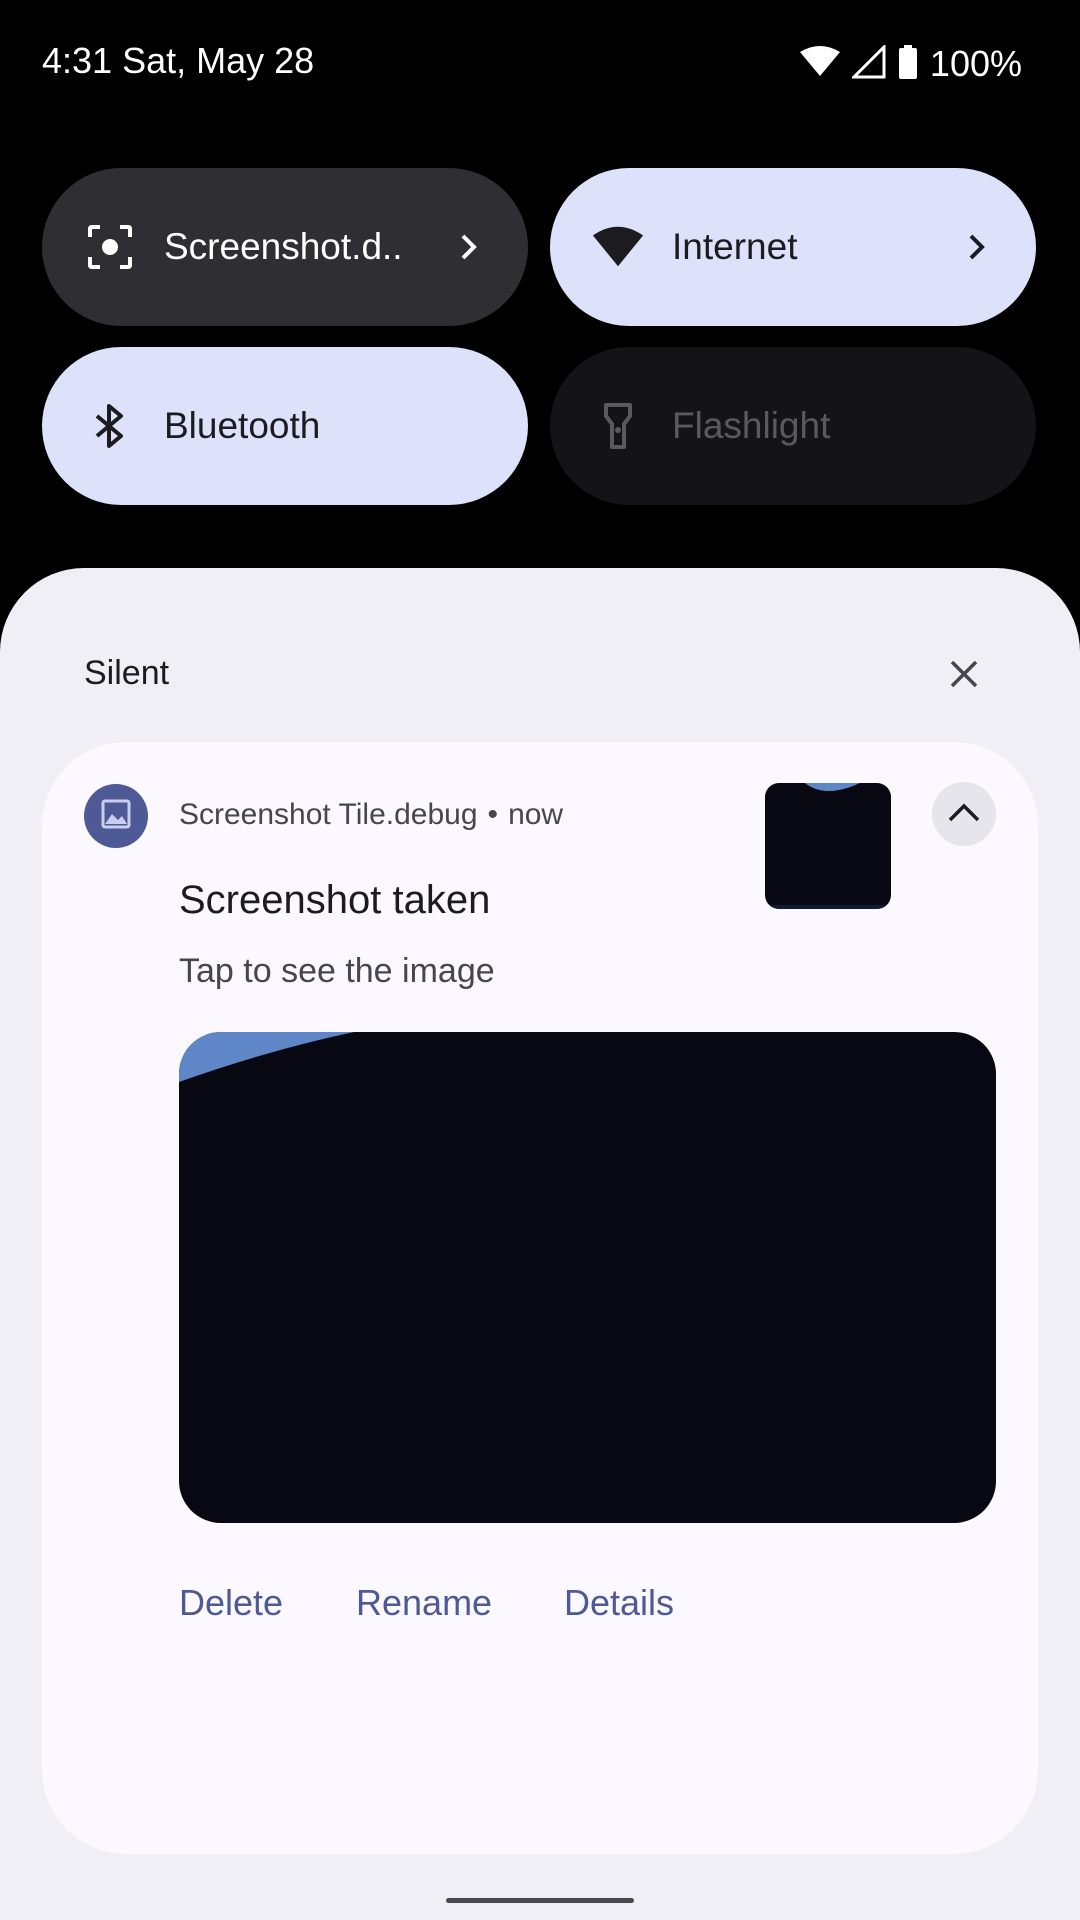  I want to click on clear-silent-button, so click(964, 676).